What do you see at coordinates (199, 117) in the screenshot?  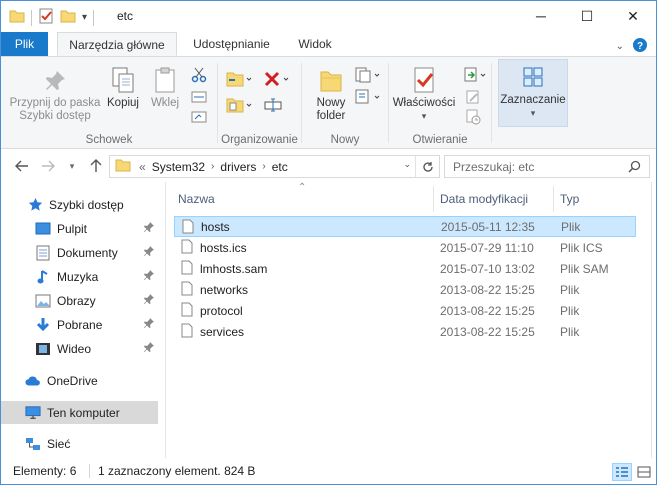 I see `paste-shortcut-icon` at bounding box center [199, 117].